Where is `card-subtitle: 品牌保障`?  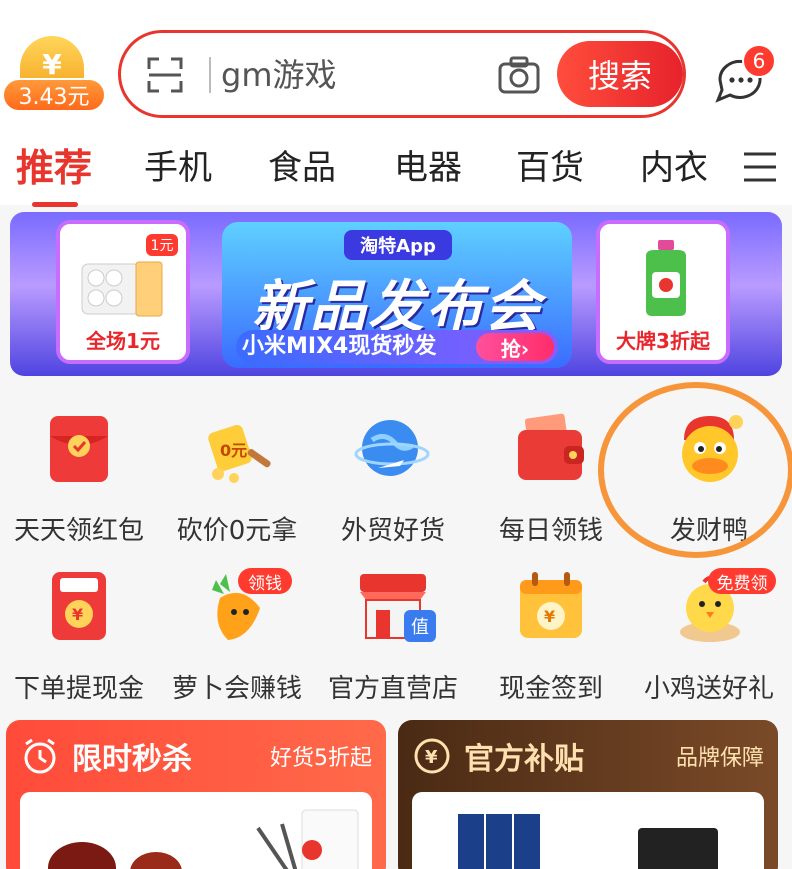 card-subtitle: 品牌保障 is located at coordinates (719, 758).